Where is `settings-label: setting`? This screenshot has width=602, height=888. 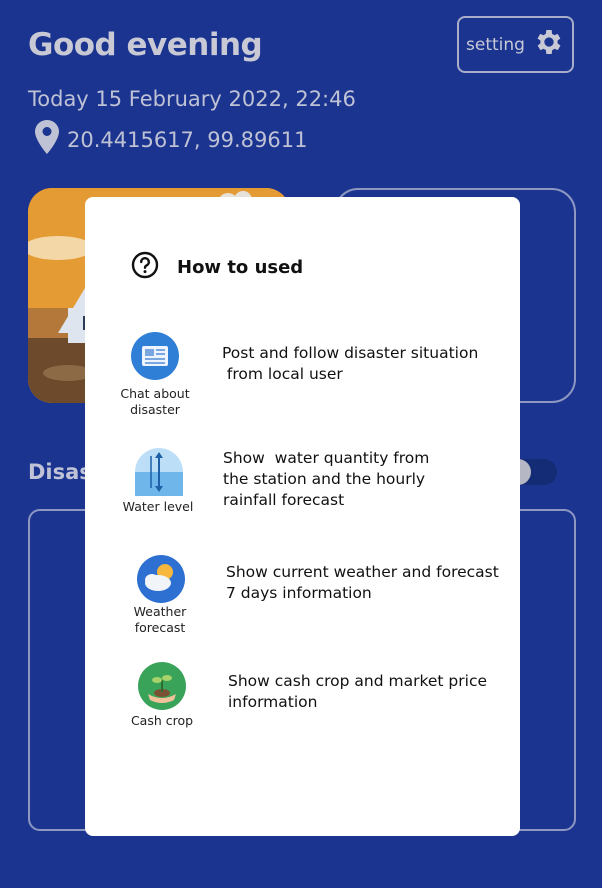 settings-label: setting is located at coordinates (495, 44).